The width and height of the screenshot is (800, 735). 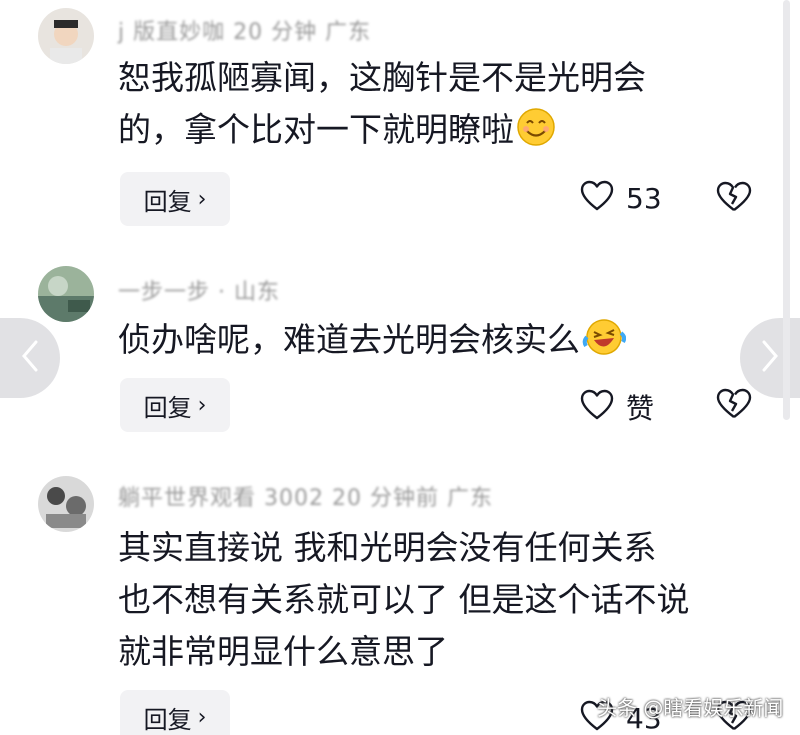 What do you see at coordinates (690, 708) in the screenshot?
I see `watermark: 头条 @瞎看娱乐新闻` at bounding box center [690, 708].